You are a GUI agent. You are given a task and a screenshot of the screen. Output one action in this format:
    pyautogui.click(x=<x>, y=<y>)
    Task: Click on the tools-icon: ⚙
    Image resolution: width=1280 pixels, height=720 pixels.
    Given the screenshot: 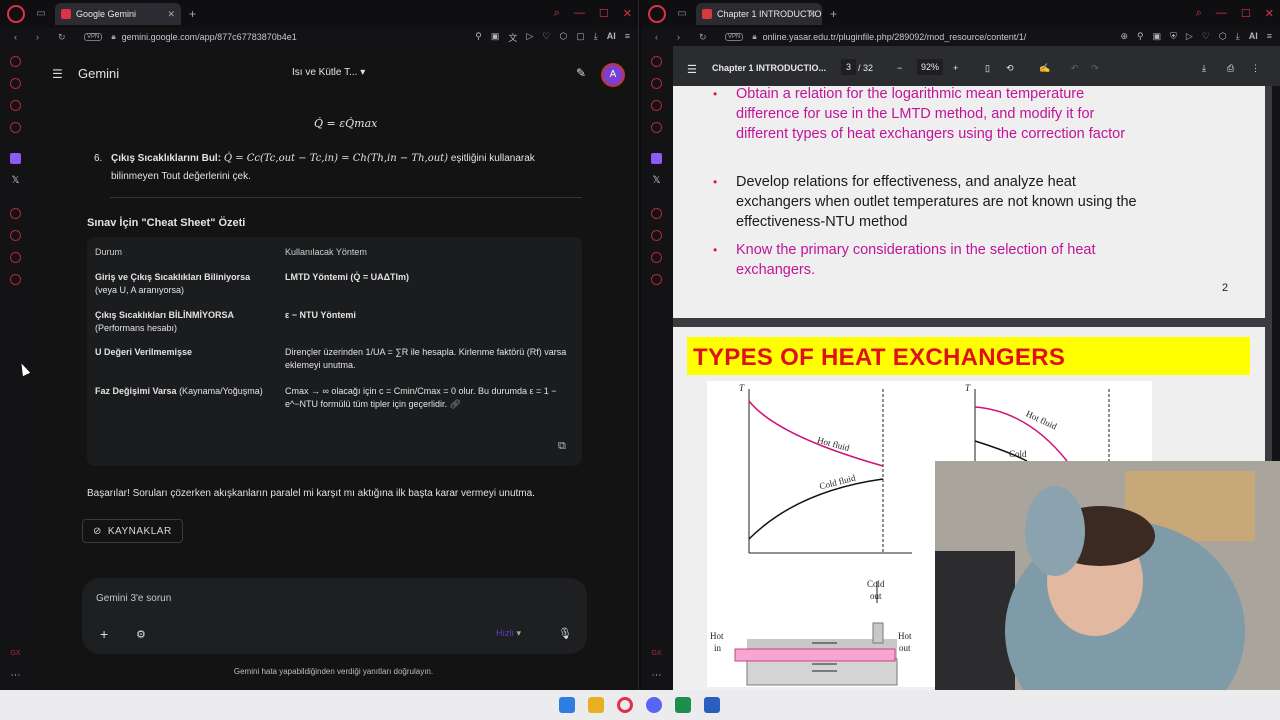 What is the action you would take?
    pyautogui.click(x=141, y=634)
    